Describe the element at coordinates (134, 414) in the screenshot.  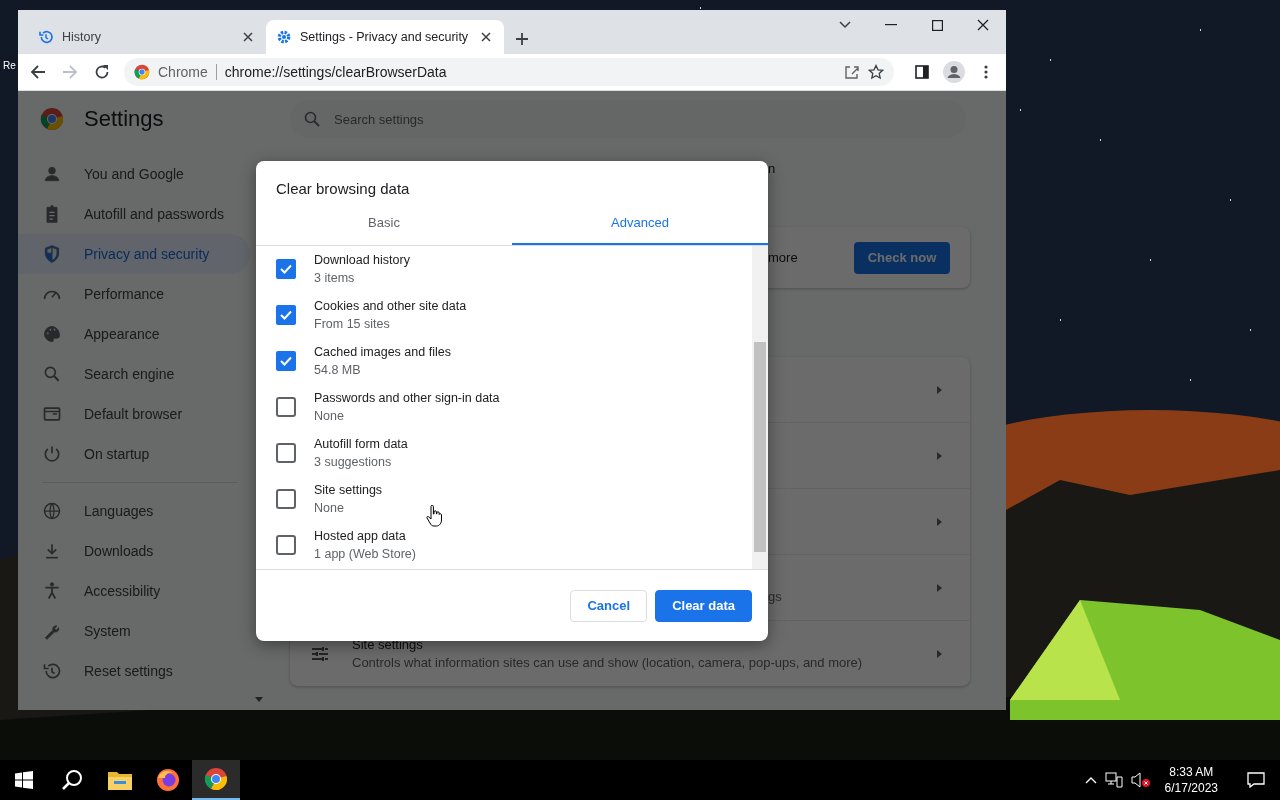
I see `sidebar-item: Default browser` at that location.